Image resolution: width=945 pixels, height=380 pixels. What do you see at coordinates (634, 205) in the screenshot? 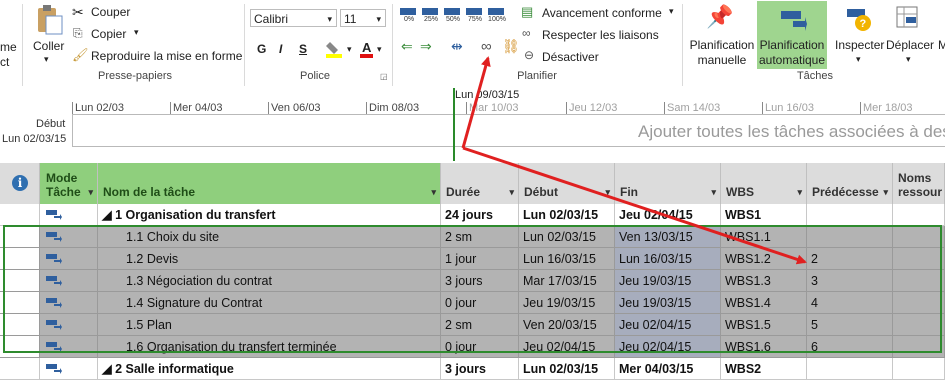
I see `arrow-to-predecessors` at bounding box center [634, 205].